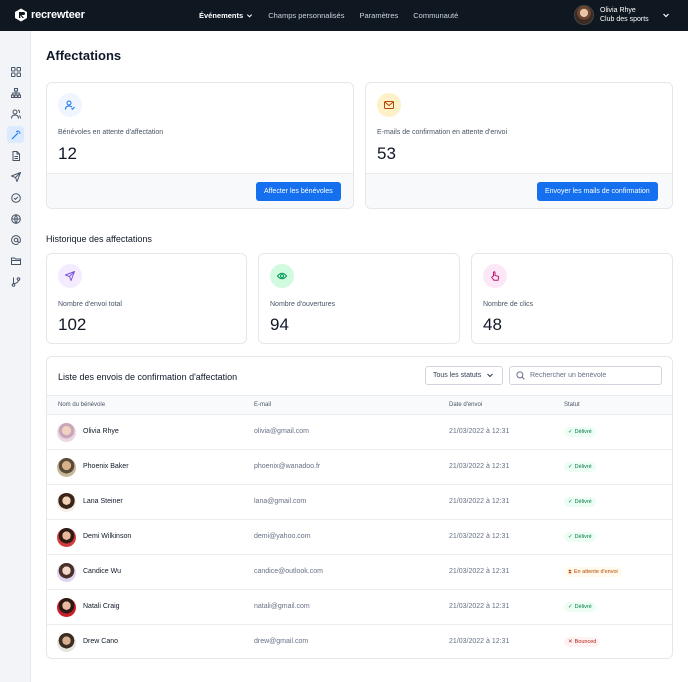  I want to click on stat-card-clicks: Nombre de clics 48, so click(572, 298).